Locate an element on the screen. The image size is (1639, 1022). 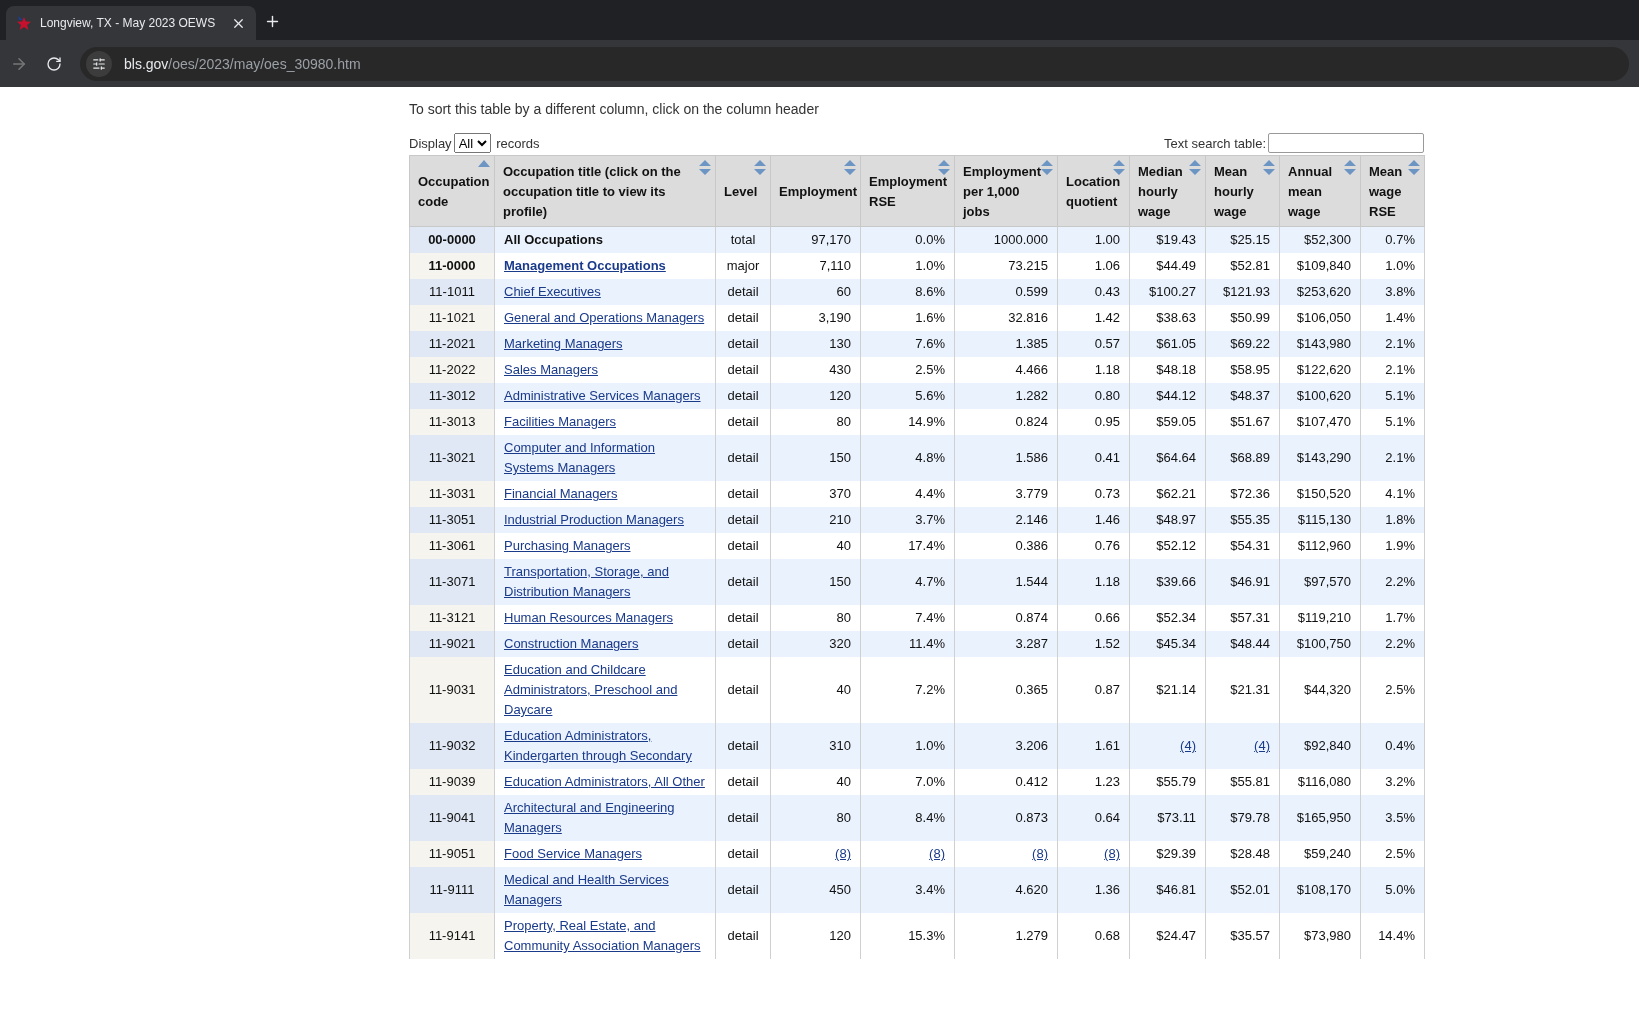
table-cell: 0.80 is located at coordinates (1107, 395).